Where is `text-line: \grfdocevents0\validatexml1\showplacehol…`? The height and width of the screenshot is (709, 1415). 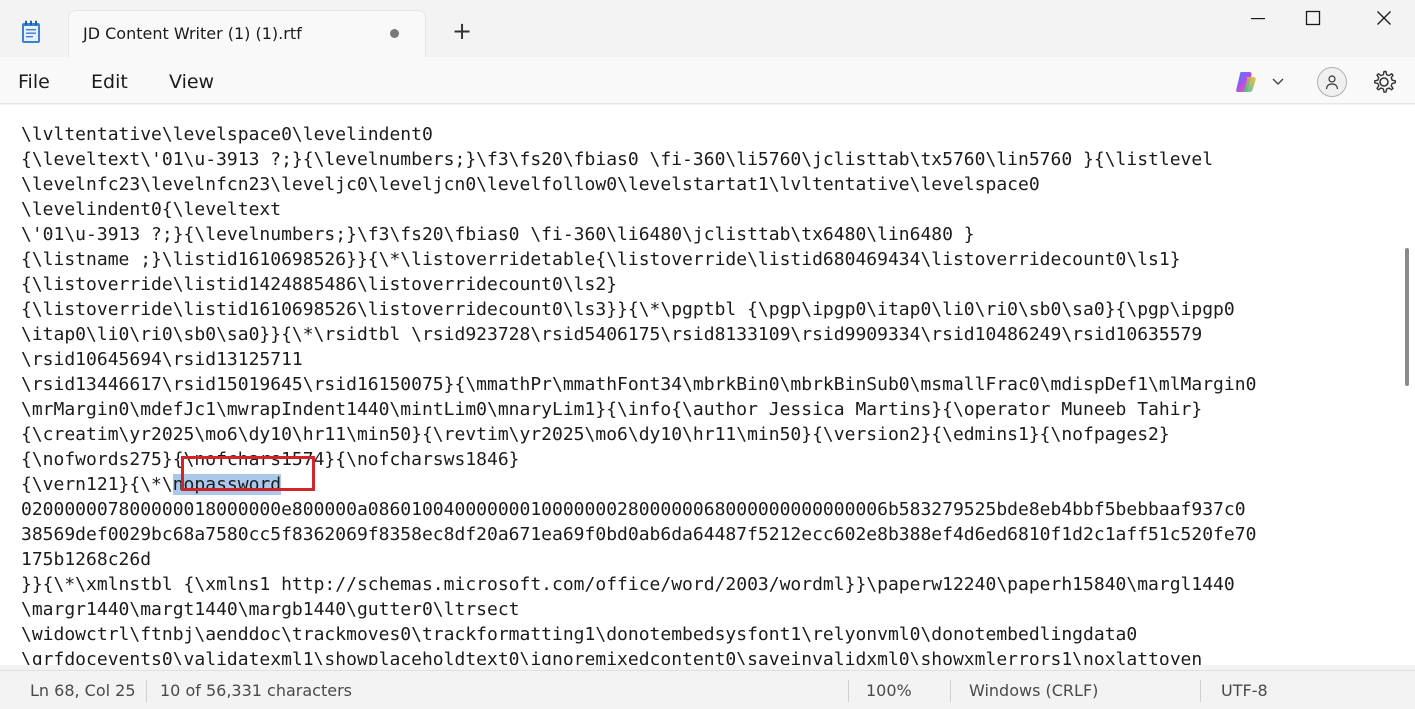 text-line: \grfdocevents0\validatexml1\showplacehol… is located at coordinates (612, 657).